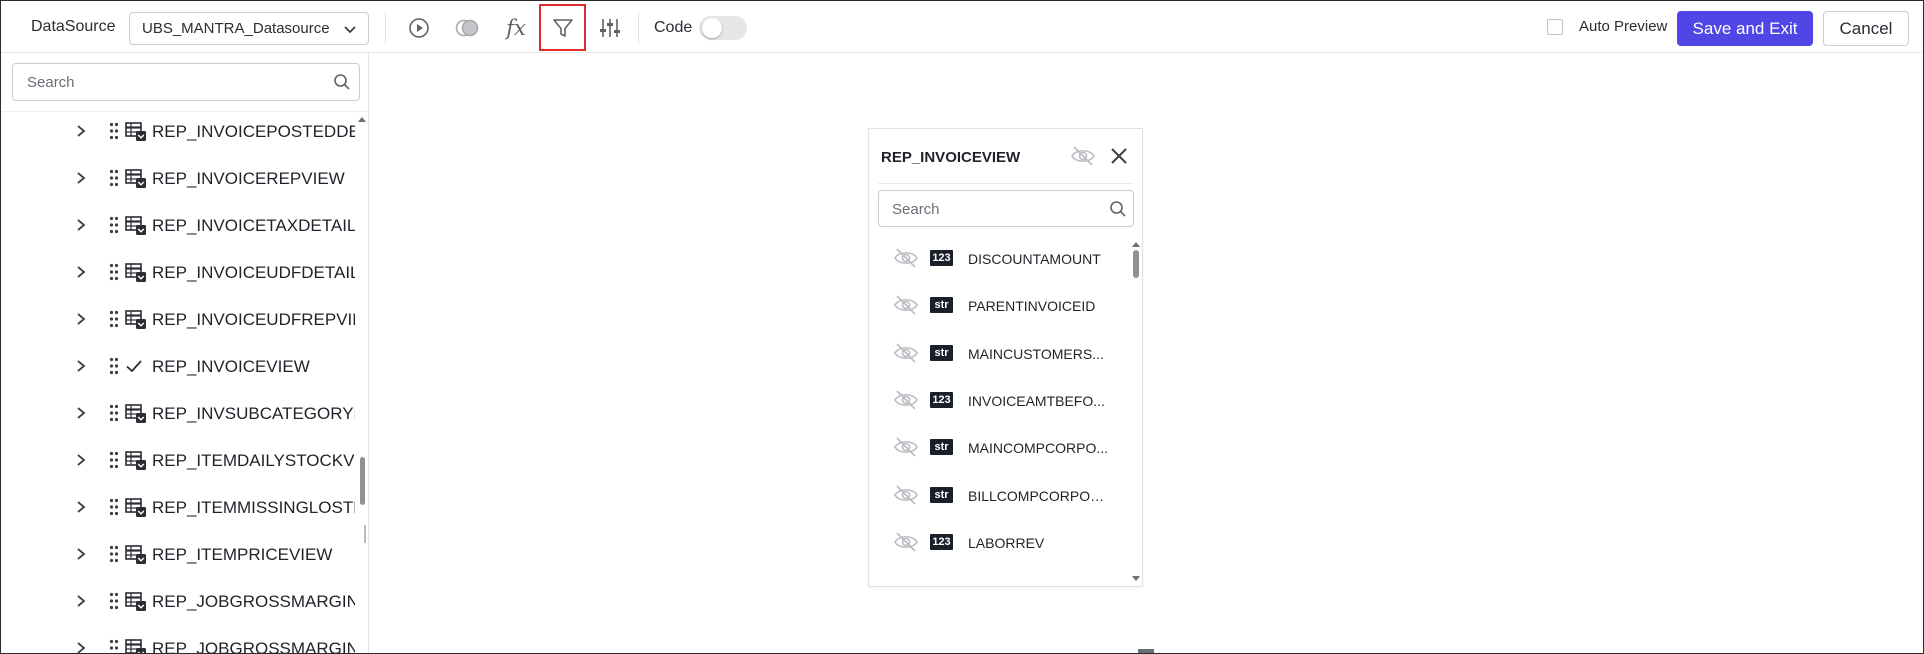  I want to click on close-icon, so click(1119, 156).